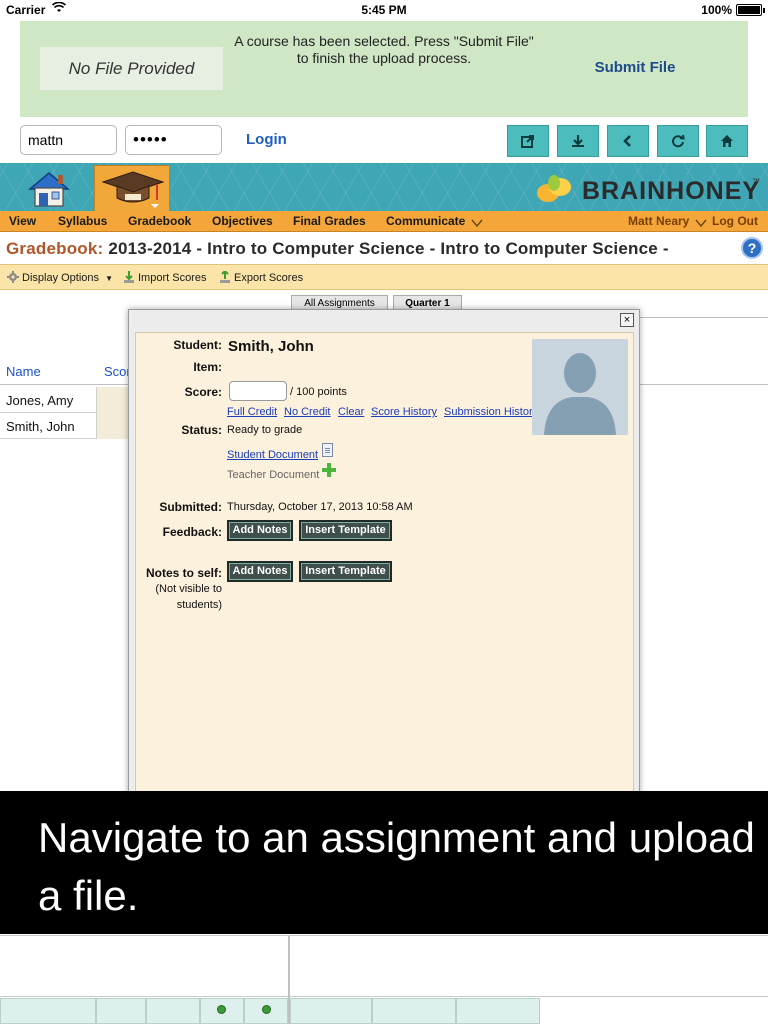  I want to click on username-input, so click(68, 140).